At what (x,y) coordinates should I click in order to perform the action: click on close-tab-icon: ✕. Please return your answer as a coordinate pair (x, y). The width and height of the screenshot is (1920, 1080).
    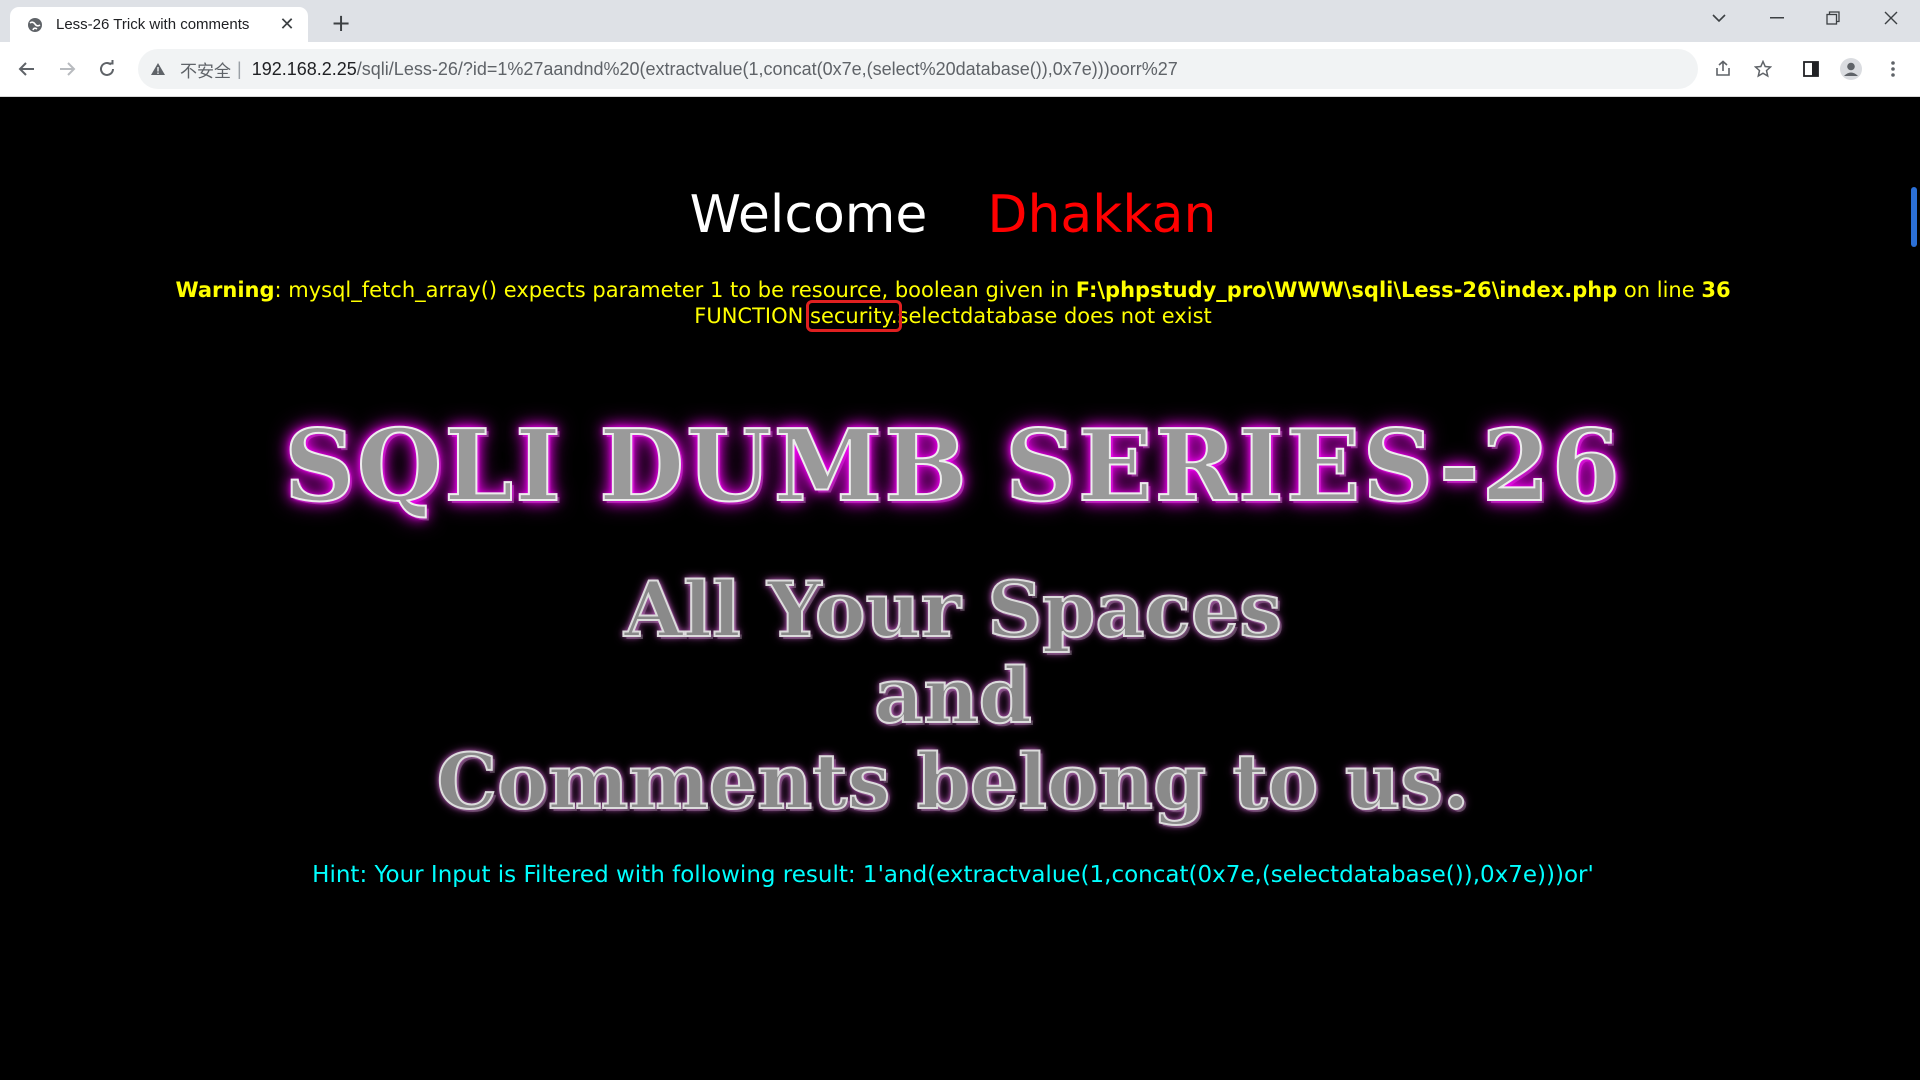
    Looking at the image, I should click on (287, 25).